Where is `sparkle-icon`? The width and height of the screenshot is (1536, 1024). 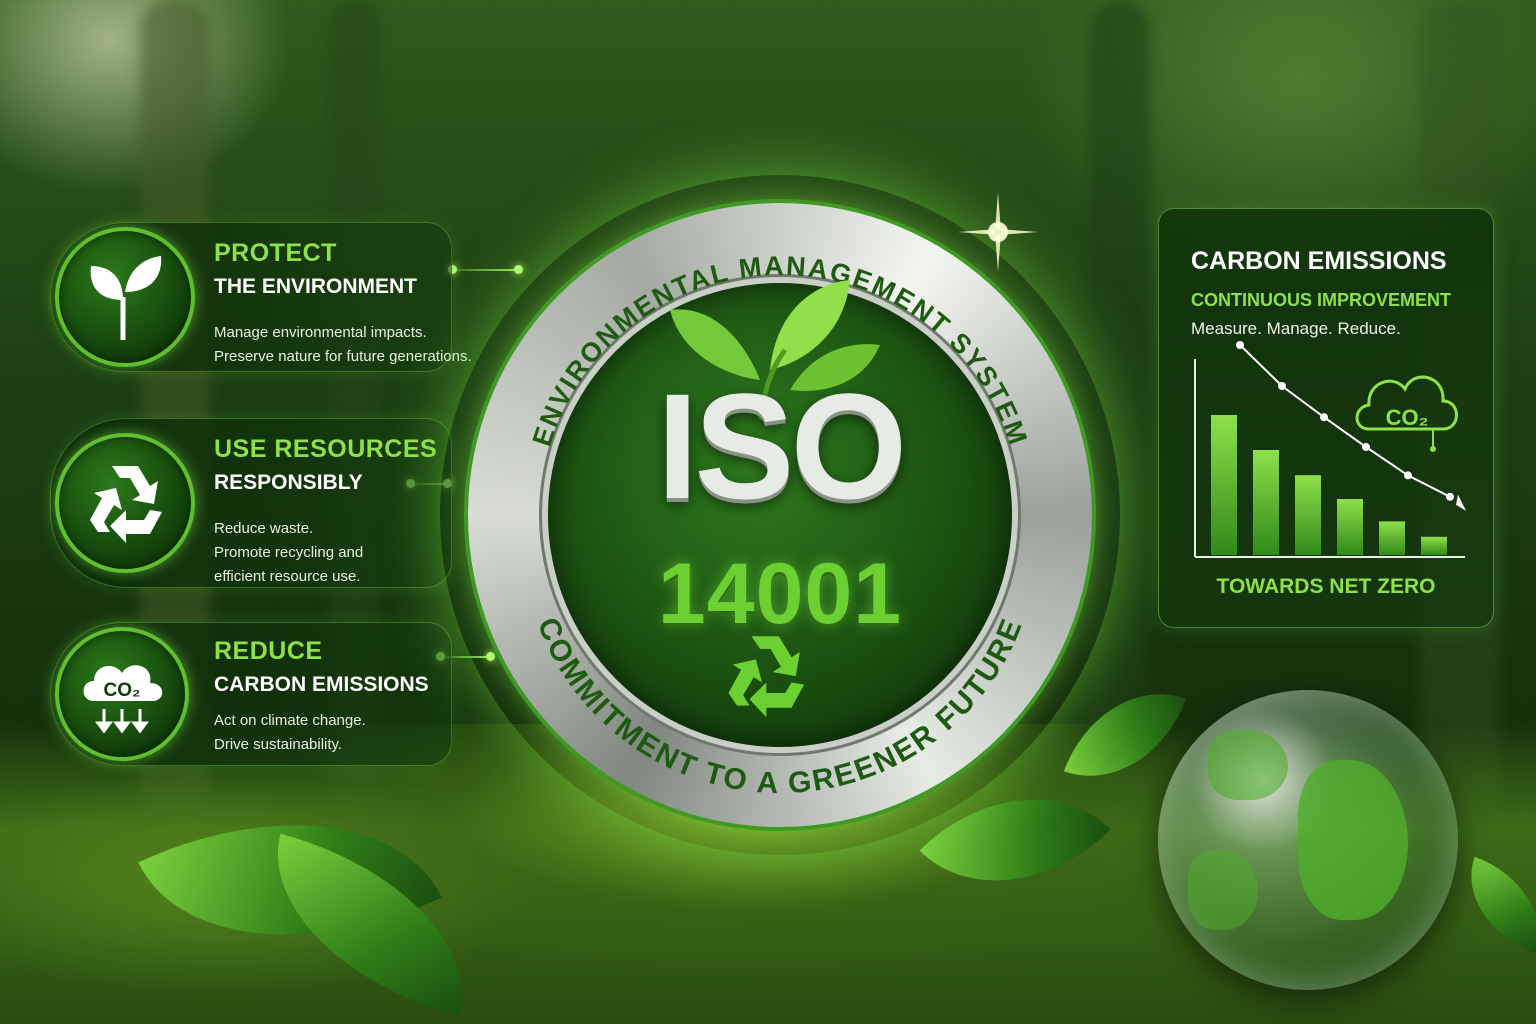
sparkle-icon is located at coordinates (998, 232).